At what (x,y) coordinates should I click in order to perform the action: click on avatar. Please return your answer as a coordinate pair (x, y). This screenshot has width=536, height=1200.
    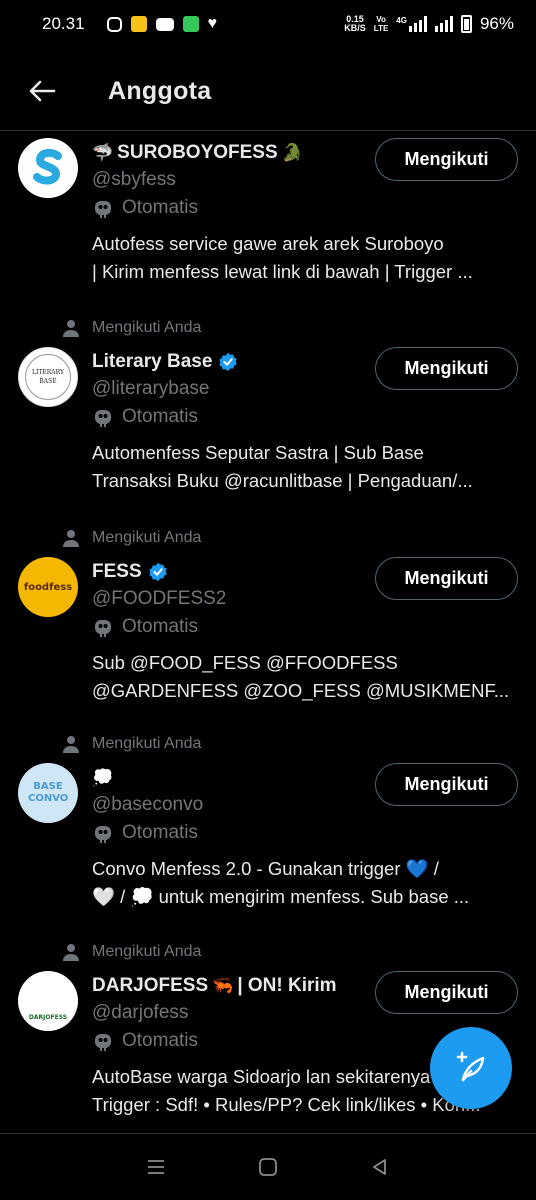
    Looking at the image, I should click on (48, 168).